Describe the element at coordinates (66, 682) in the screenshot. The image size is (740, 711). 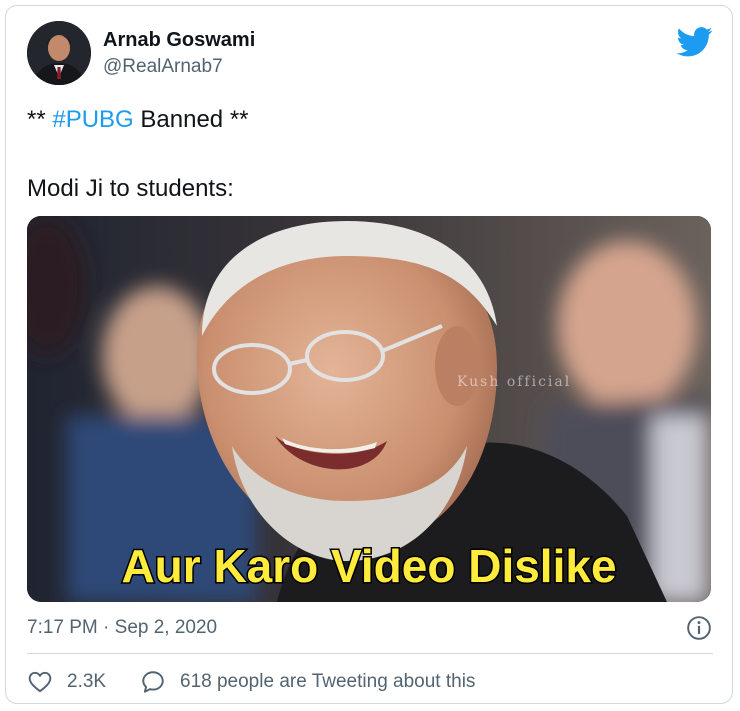
I see `like-button: 2.3K` at that location.